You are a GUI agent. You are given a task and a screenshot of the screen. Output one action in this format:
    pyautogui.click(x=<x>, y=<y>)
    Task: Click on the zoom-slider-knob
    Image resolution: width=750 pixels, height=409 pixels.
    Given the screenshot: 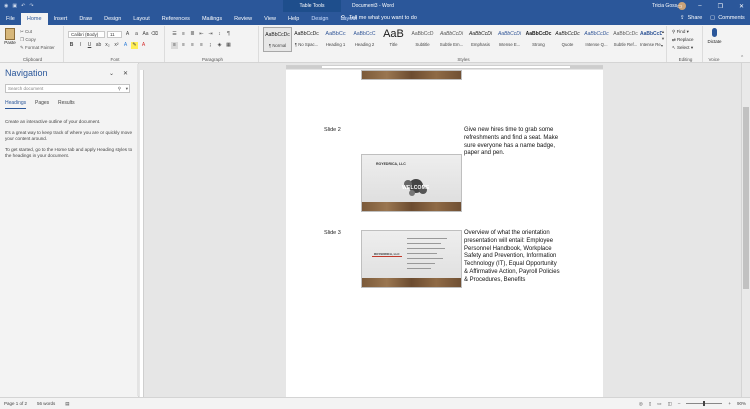 What is the action you would take?
    pyautogui.click(x=704, y=403)
    